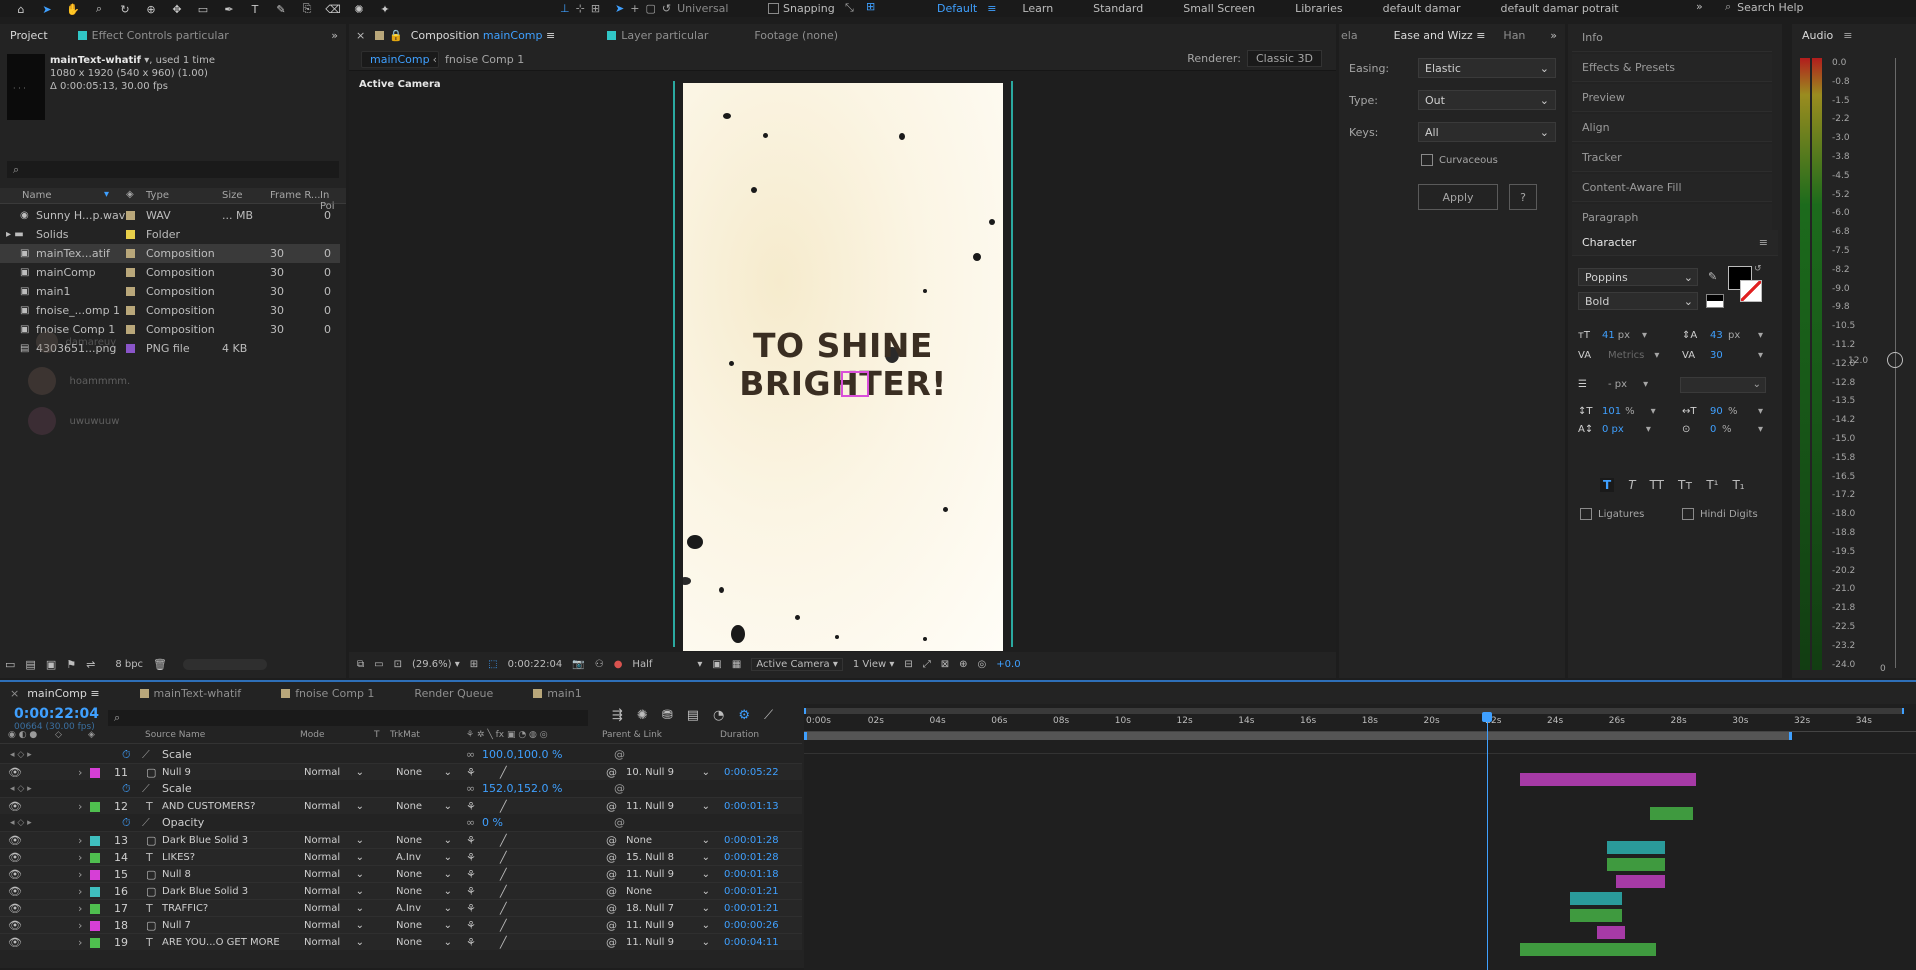 This screenshot has height=970, width=1916. Describe the element at coordinates (170, 291) in the screenshot. I see `project-item: ▣ main1 Composition 30 0` at that location.